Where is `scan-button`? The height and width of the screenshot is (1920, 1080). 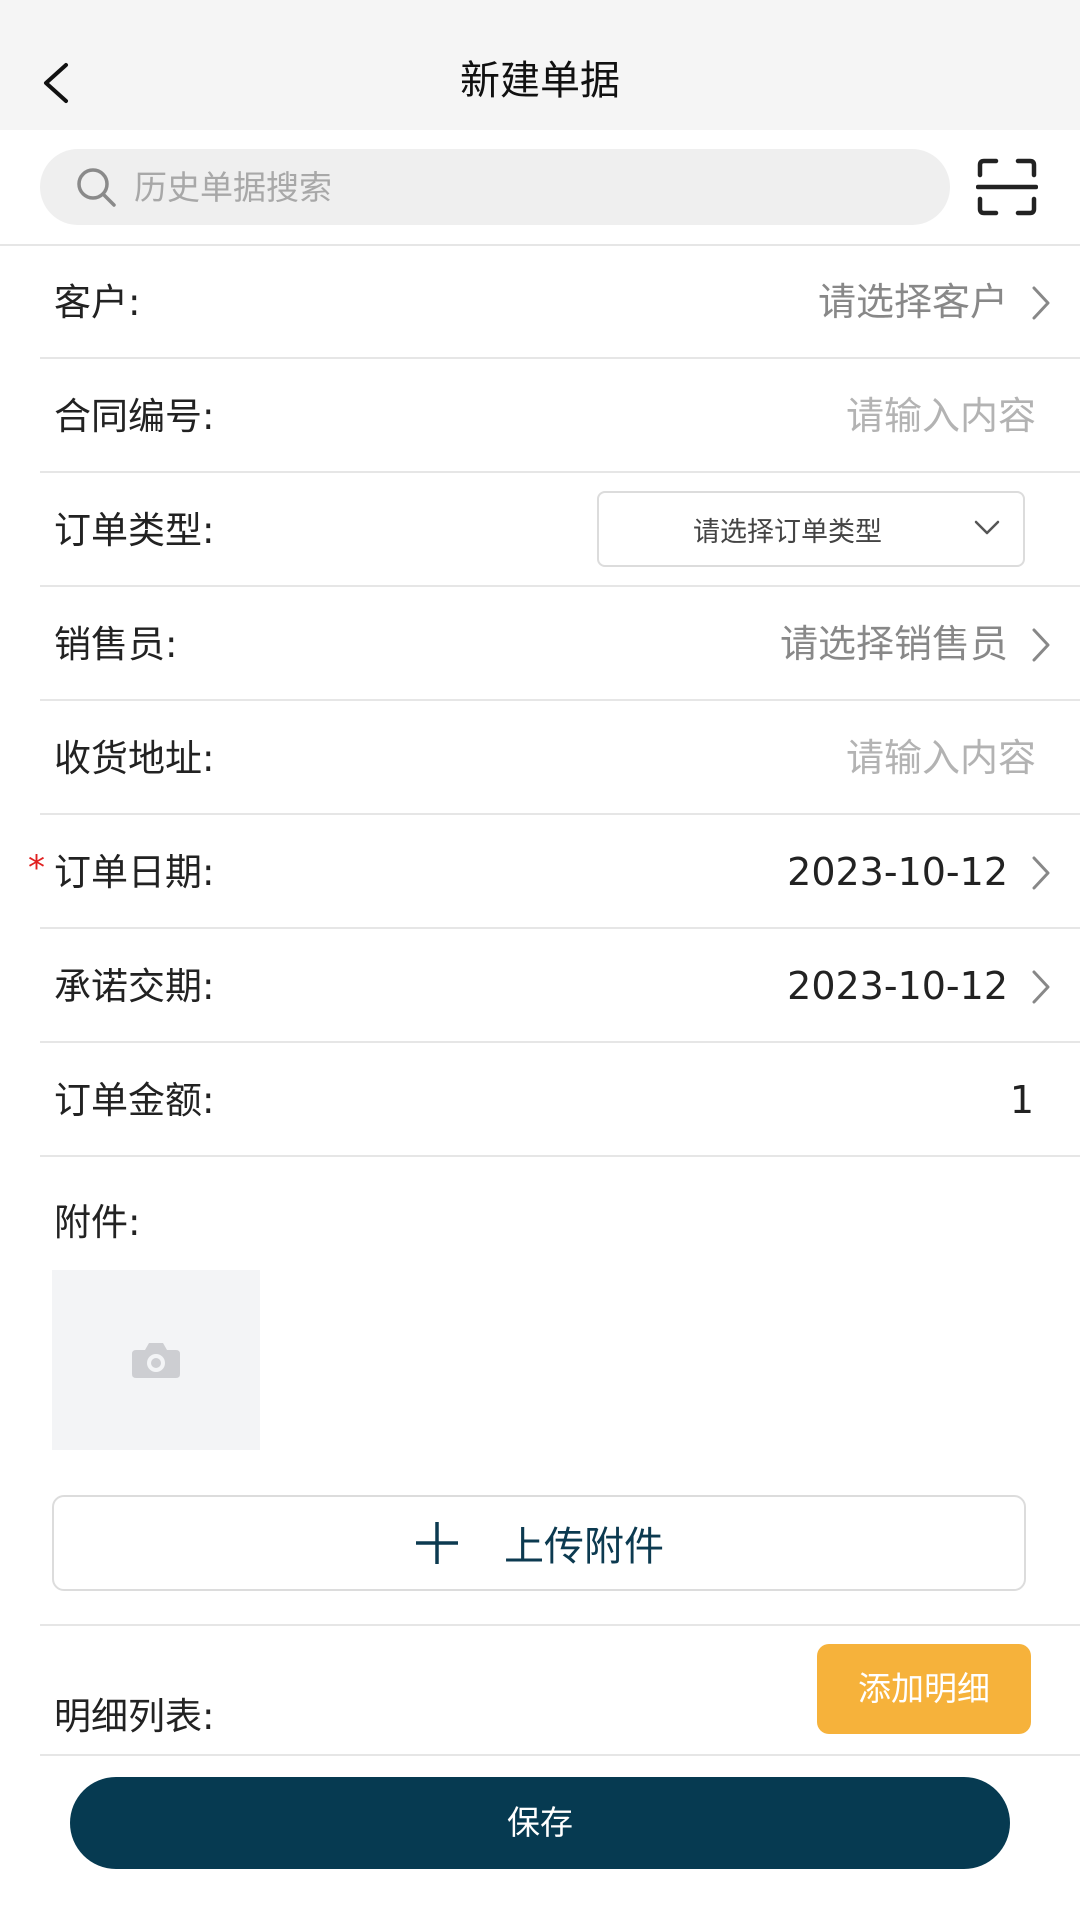
scan-button is located at coordinates (1007, 187).